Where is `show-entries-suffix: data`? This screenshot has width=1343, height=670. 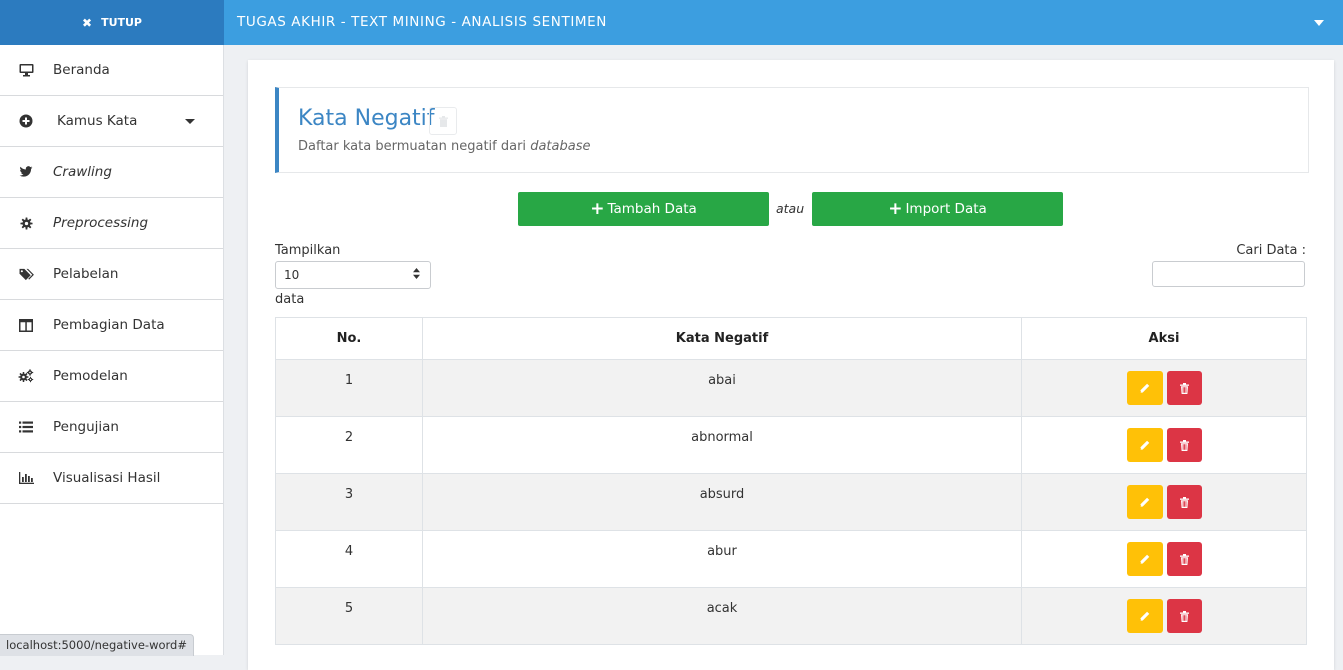
show-entries-suffix: data is located at coordinates (290, 299).